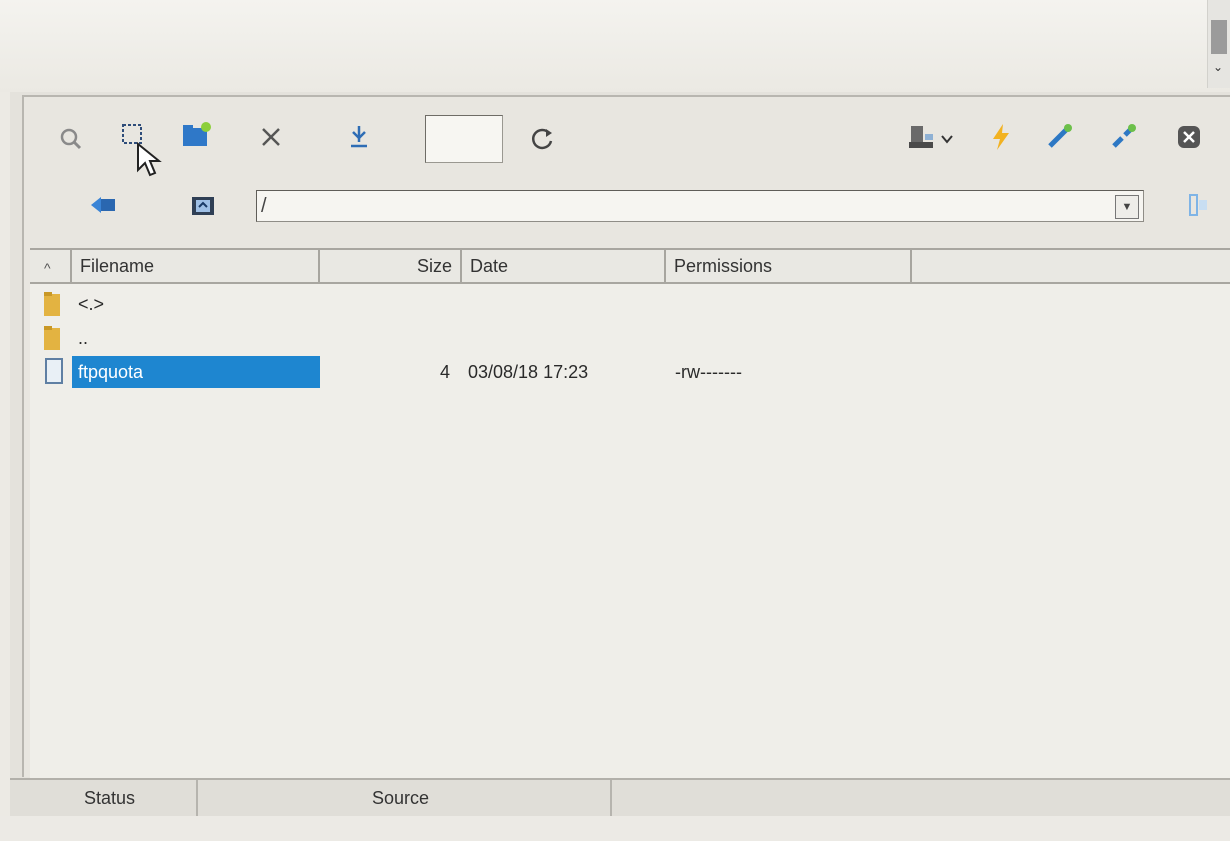  I want to click on search-icon, so click(71, 139).